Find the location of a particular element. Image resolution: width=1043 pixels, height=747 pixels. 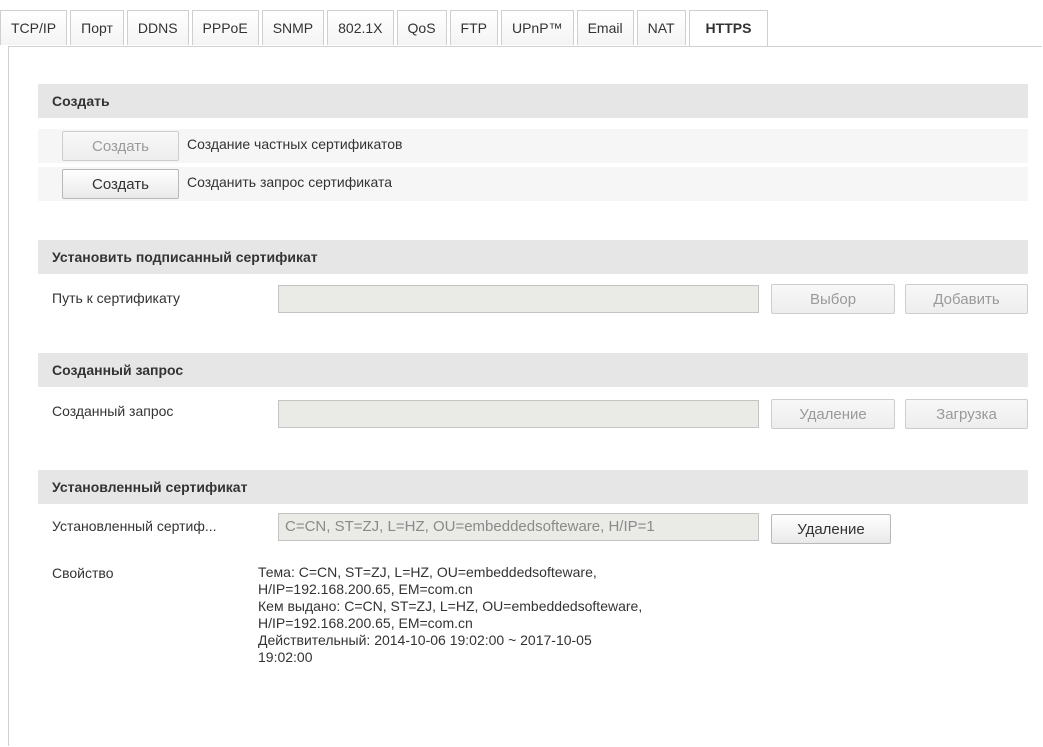

section-header-installed-cert: Установленный сертификат is located at coordinates (533, 487).